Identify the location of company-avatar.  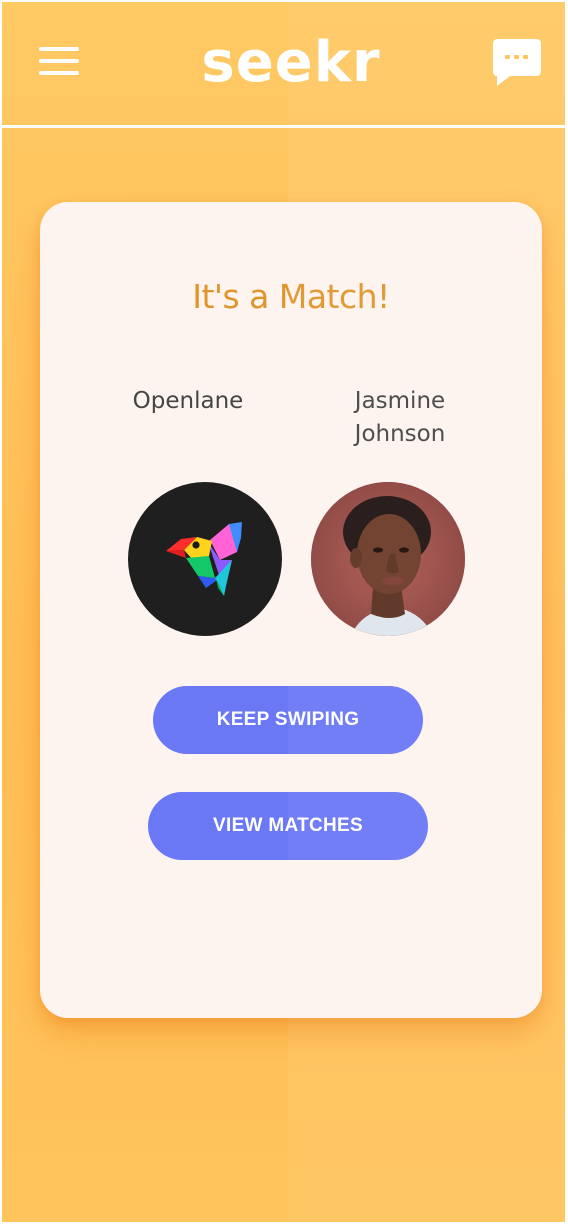
(205, 559).